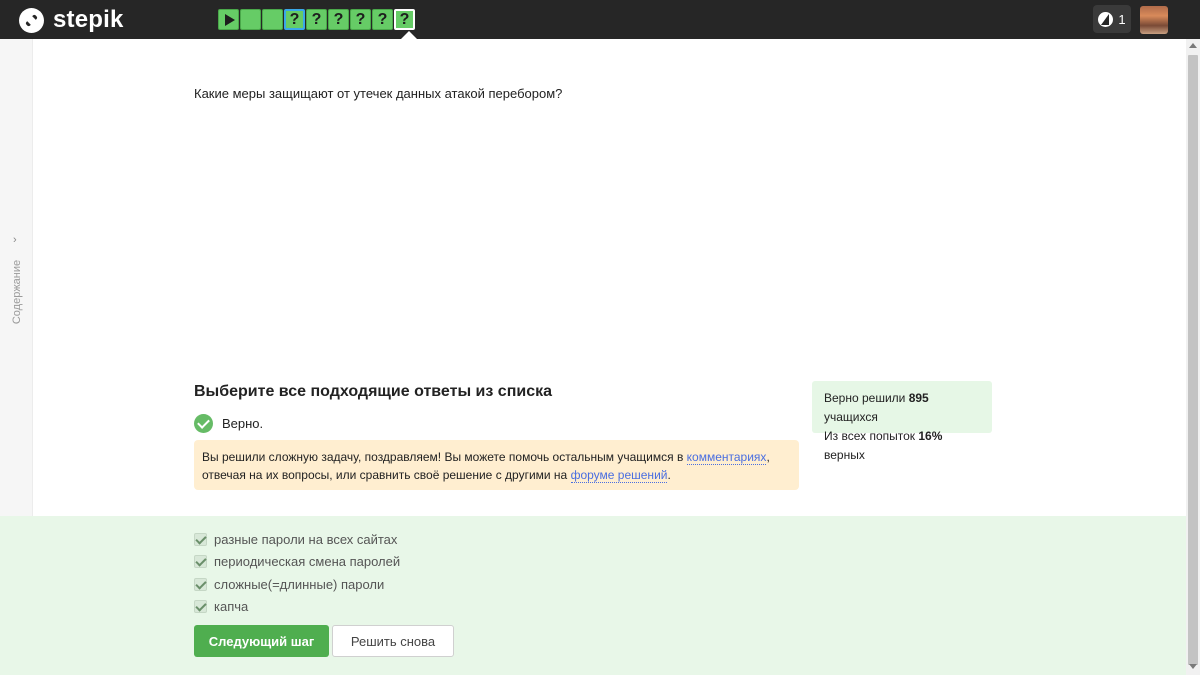 This screenshot has width=1200, height=675. I want to click on current-step-pointer, so click(409, 35).